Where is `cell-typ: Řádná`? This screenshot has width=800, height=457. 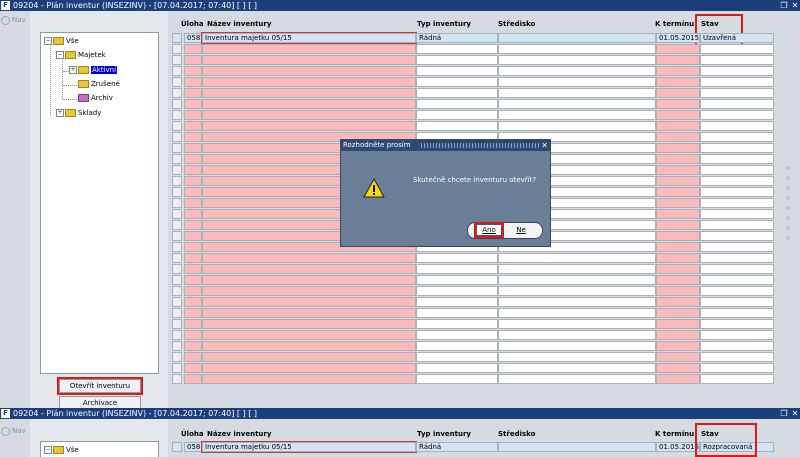
cell-typ: Řádná is located at coordinates (457, 447).